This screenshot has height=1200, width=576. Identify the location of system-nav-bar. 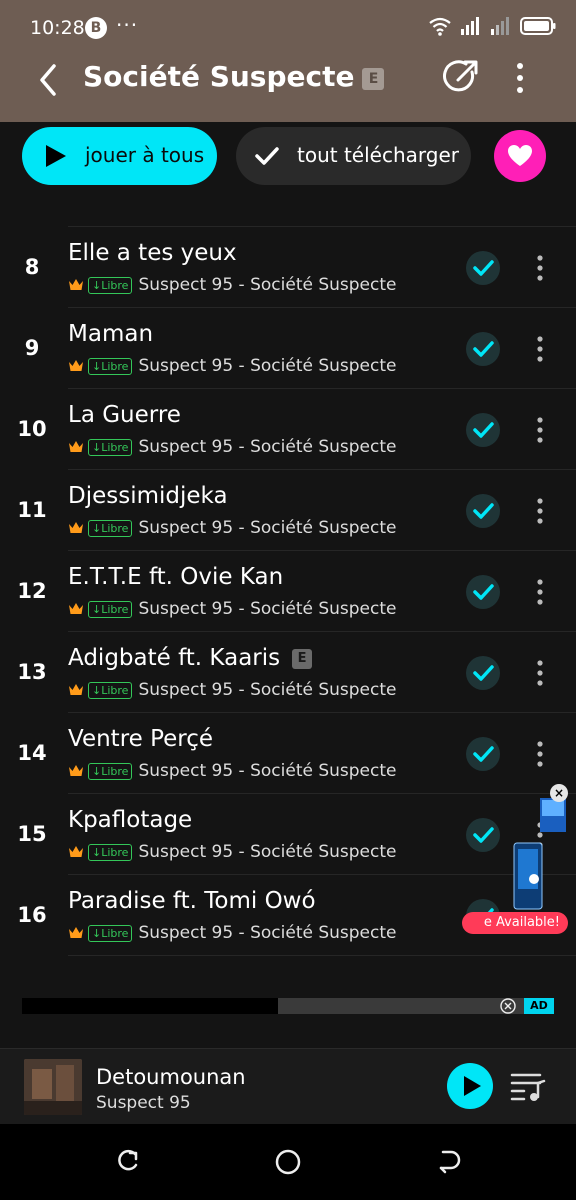
(288, 1162).